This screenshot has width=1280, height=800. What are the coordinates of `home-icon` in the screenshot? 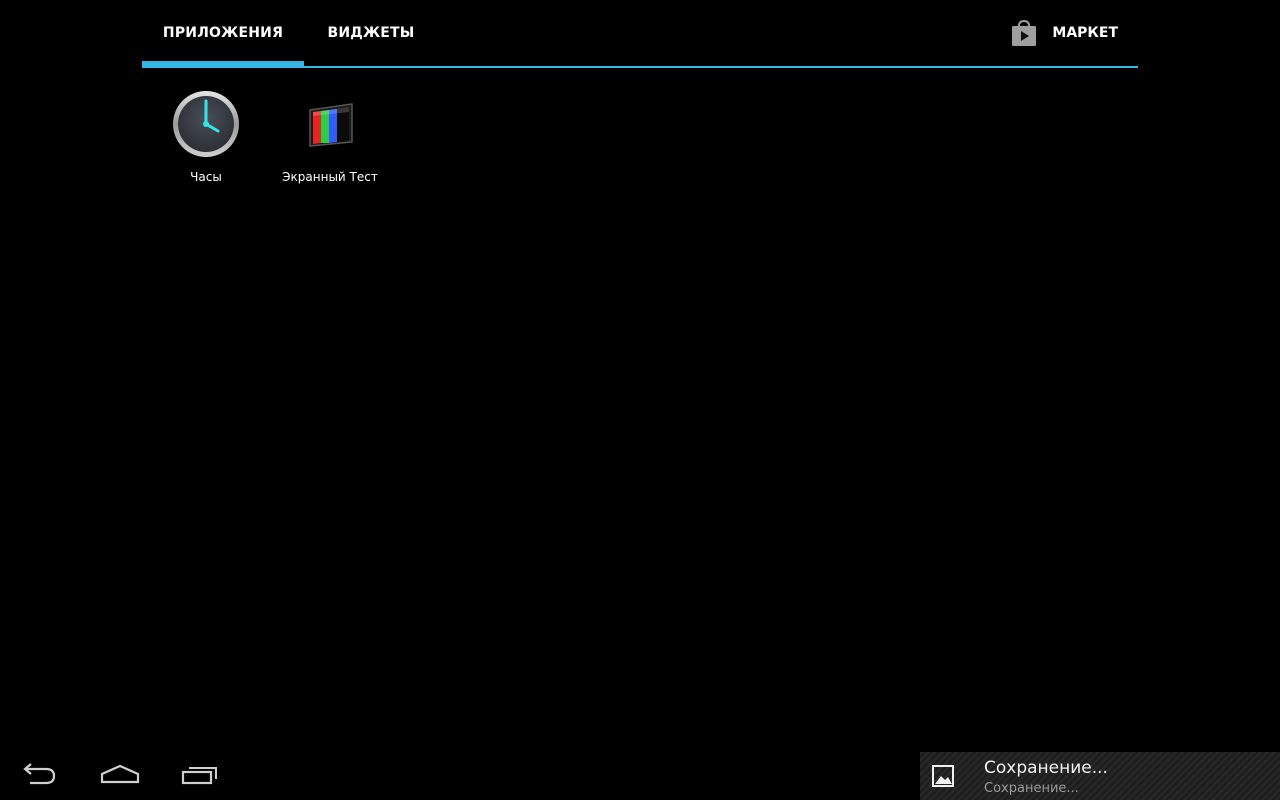 It's located at (120, 776).